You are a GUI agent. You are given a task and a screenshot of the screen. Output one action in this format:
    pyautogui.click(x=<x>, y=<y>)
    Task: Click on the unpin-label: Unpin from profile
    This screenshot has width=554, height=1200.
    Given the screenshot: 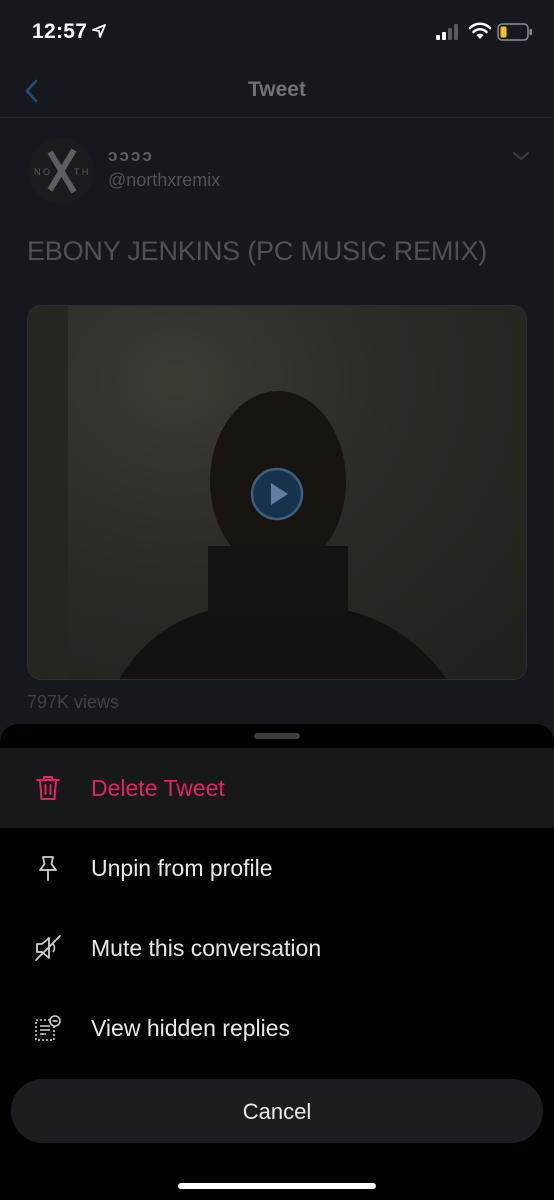 What is the action you would take?
    pyautogui.click(x=182, y=868)
    